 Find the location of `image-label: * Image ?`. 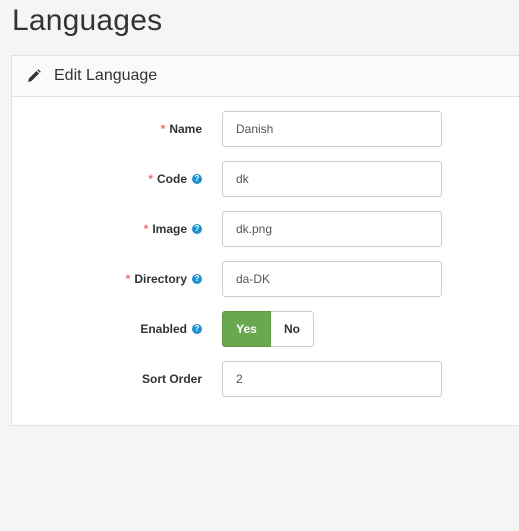

image-label: * Image ? is located at coordinates (173, 229).